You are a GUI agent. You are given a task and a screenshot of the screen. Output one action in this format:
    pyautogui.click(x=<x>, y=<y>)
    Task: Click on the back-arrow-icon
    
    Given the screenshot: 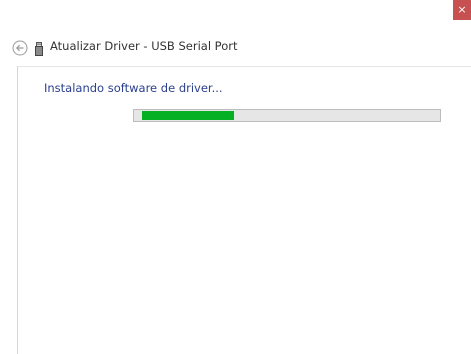 What is the action you would take?
    pyautogui.click(x=20, y=48)
    